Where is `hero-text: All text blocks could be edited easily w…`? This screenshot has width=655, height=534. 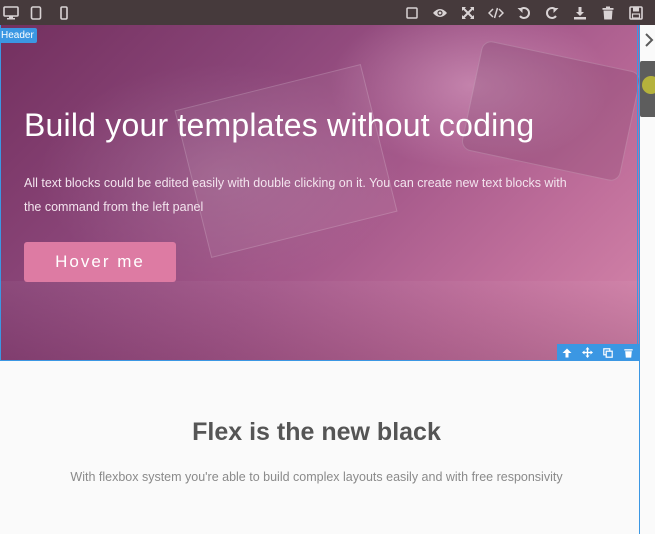
hero-text: All text blocks could be edited easily w… is located at coordinates (304, 195).